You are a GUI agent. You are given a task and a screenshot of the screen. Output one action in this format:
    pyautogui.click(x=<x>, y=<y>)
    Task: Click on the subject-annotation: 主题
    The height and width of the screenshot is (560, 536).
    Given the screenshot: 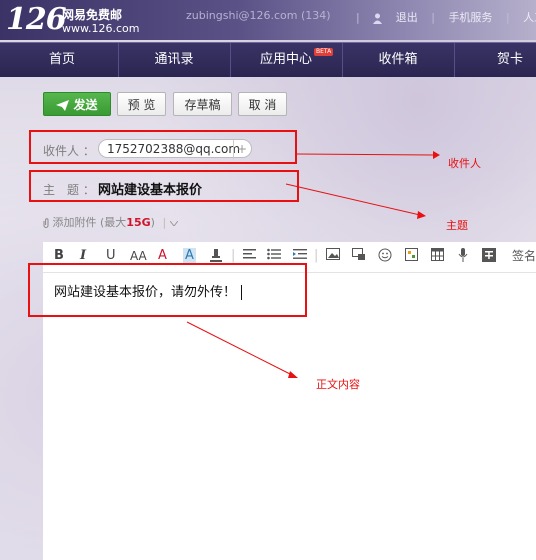 What is the action you would take?
    pyautogui.click(x=457, y=225)
    